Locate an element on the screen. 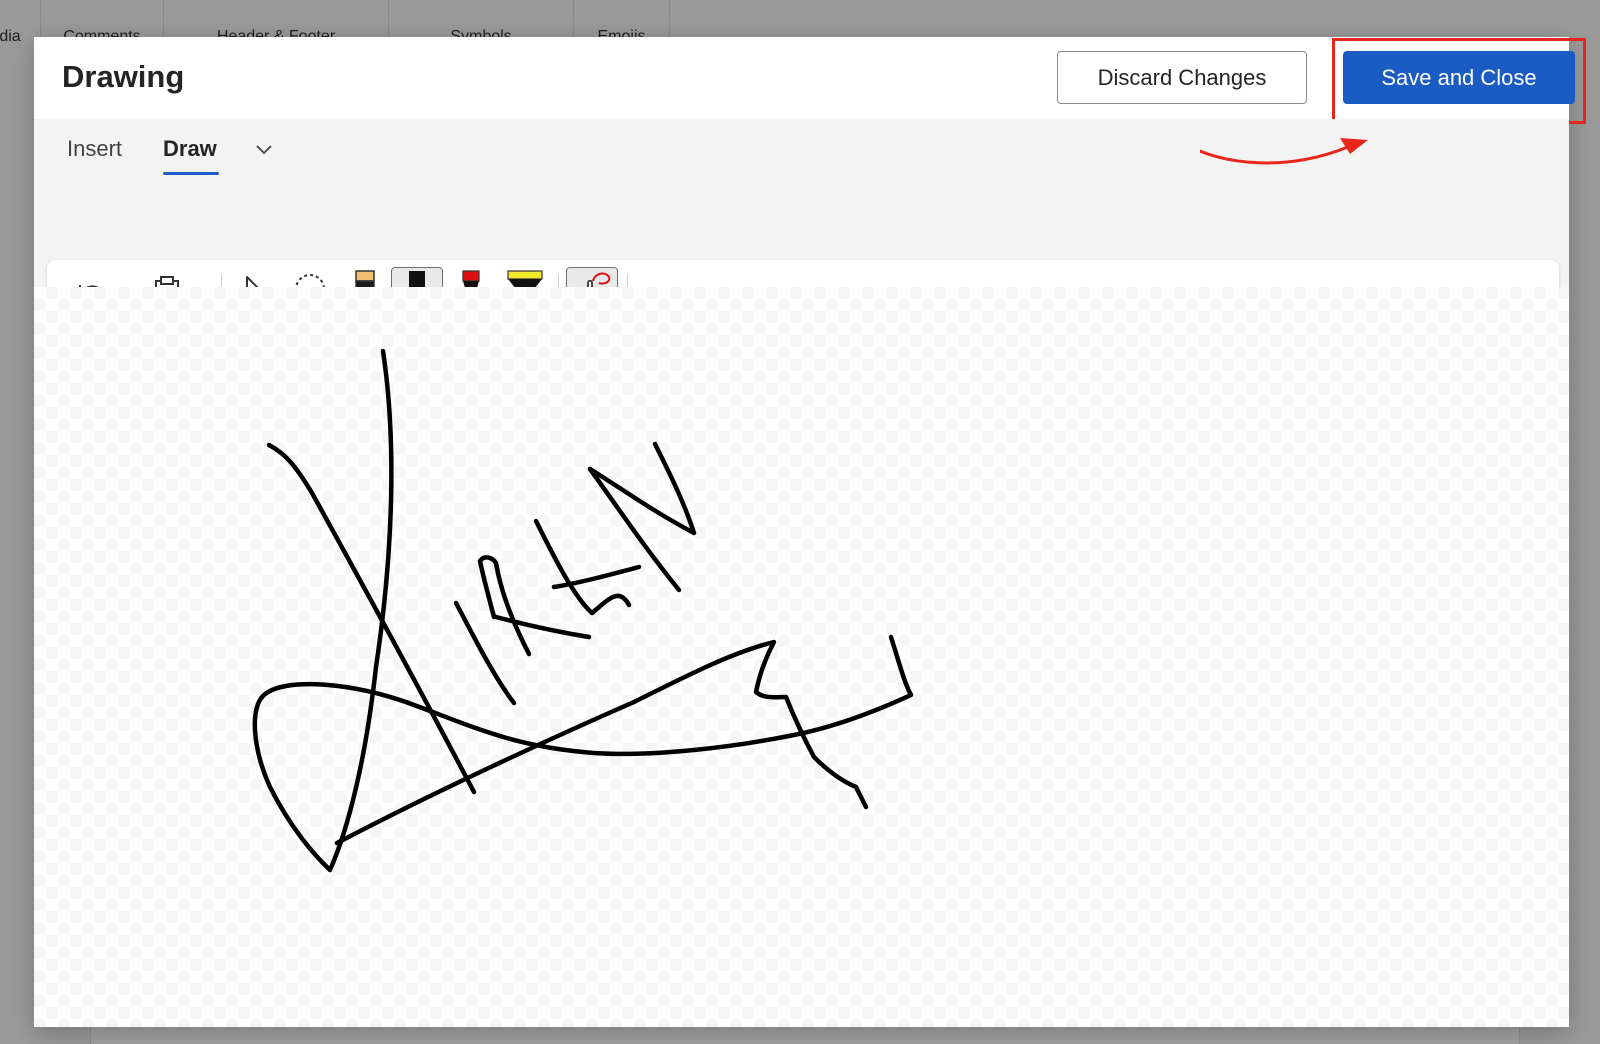 Image resolution: width=1600 pixels, height=1044 pixels. tab-insert: Insert is located at coordinates (94, 149).